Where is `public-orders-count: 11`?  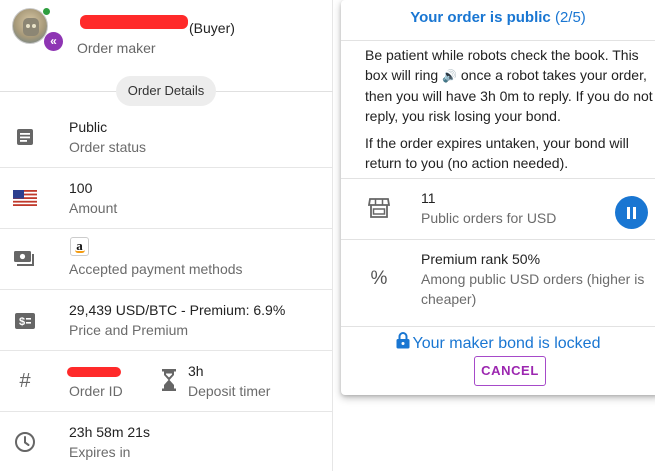
public-orders-count: 11 is located at coordinates (428, 198).